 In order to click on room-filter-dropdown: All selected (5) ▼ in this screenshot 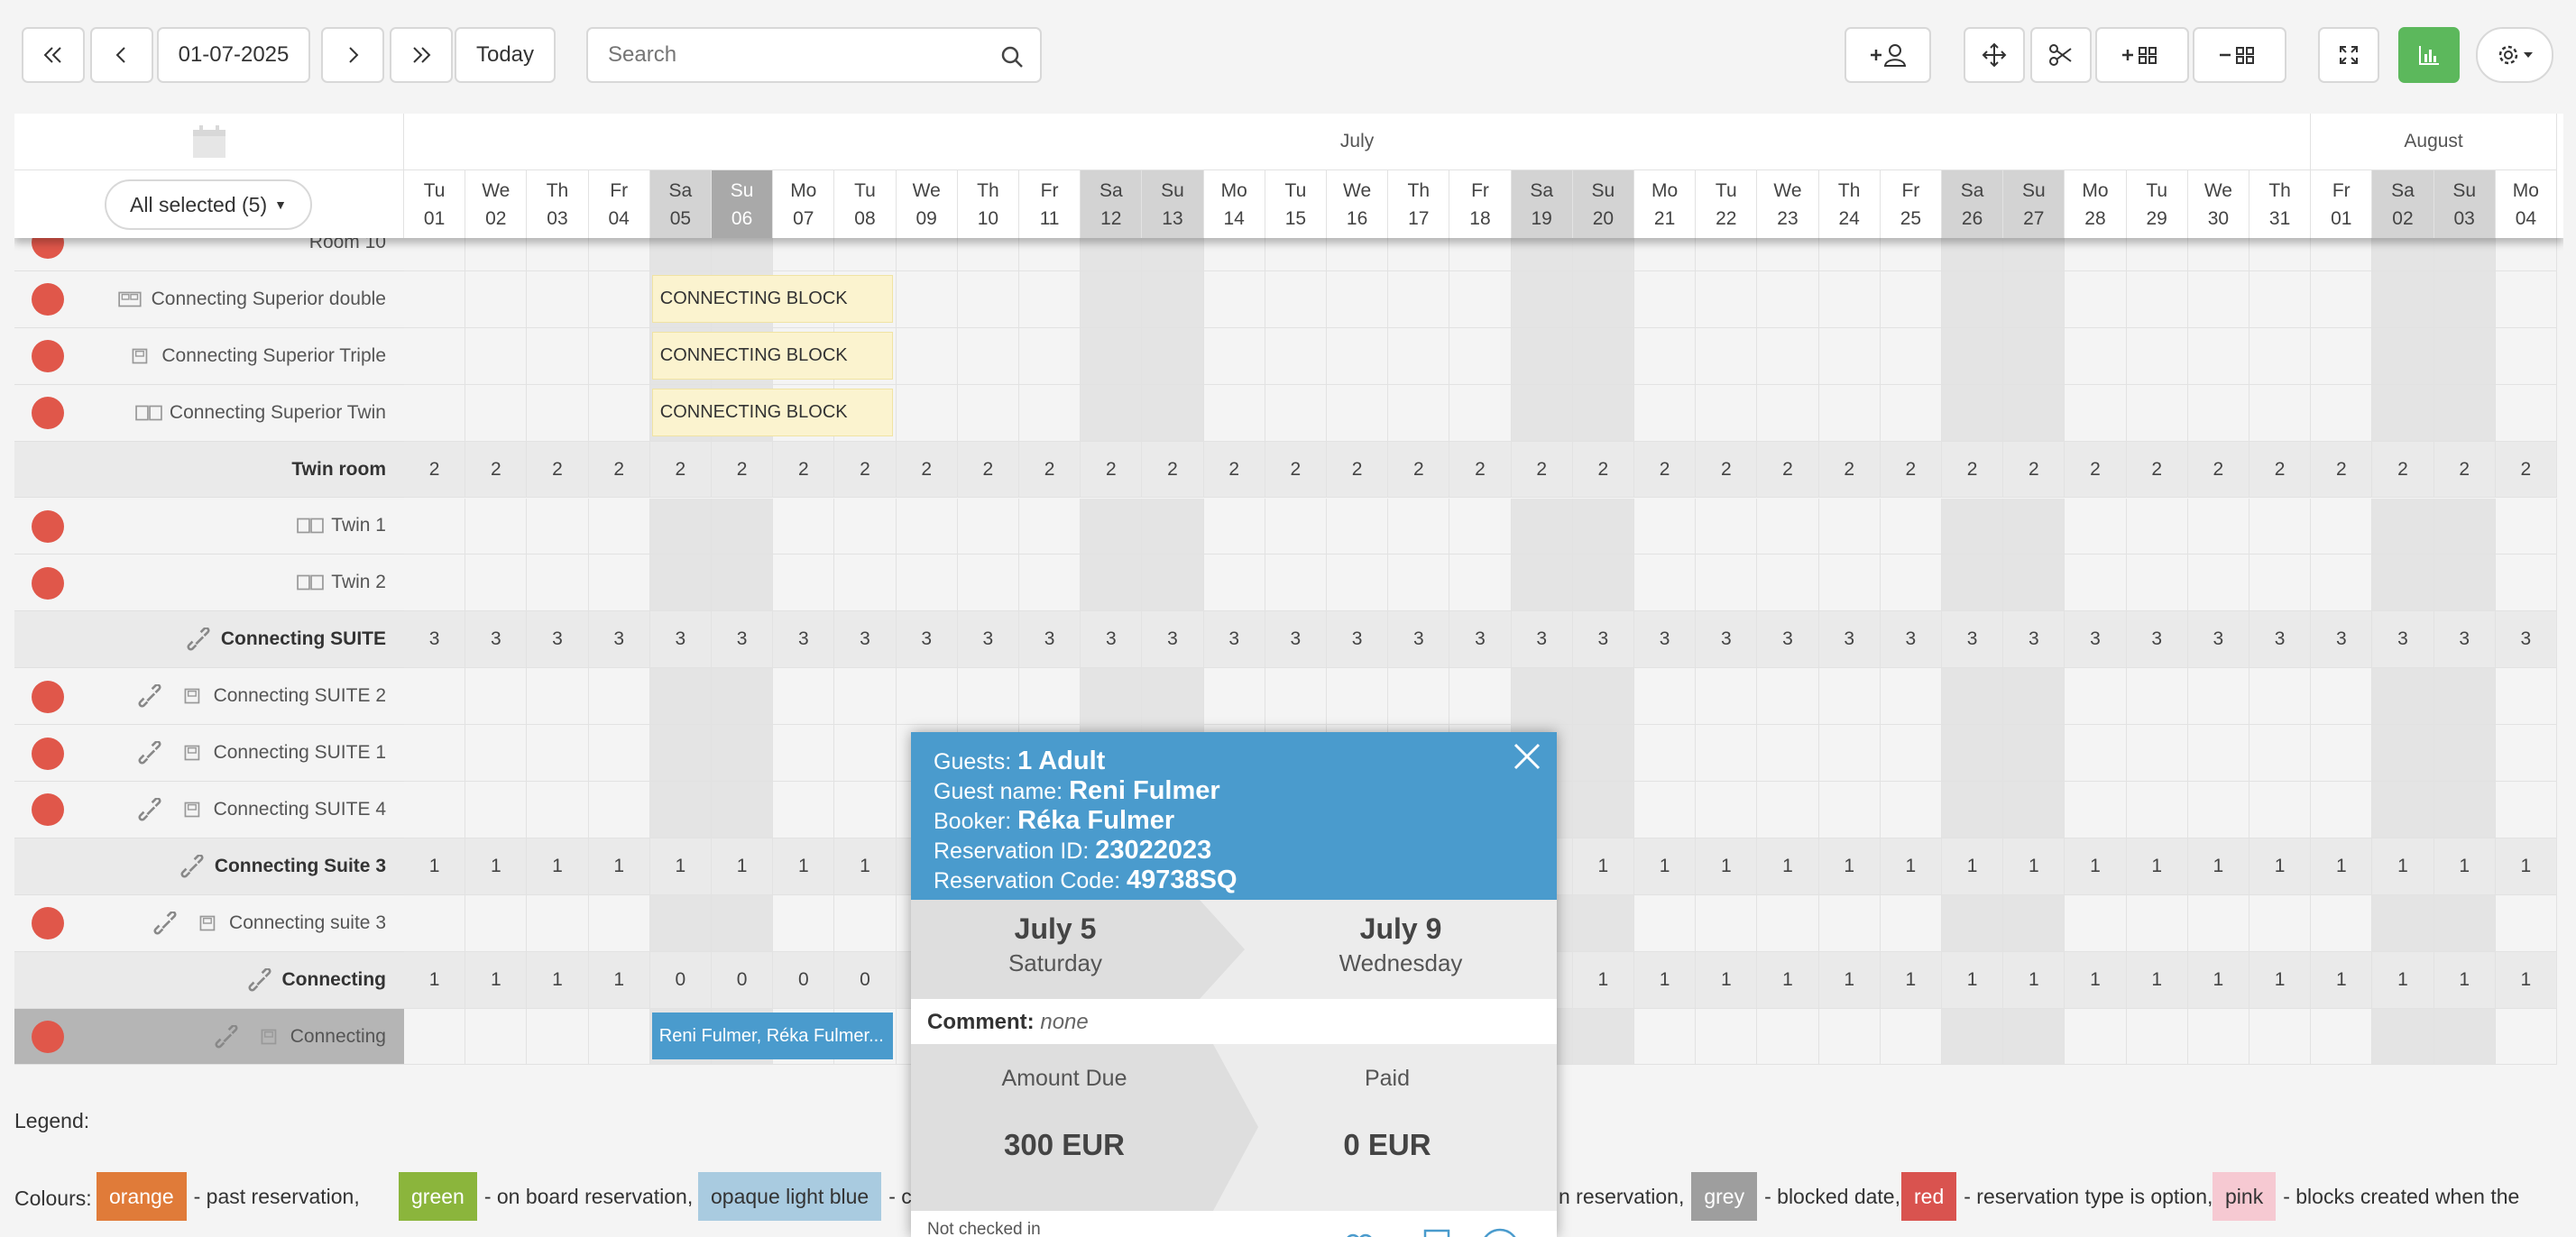, I will do `click(208, 204)`.